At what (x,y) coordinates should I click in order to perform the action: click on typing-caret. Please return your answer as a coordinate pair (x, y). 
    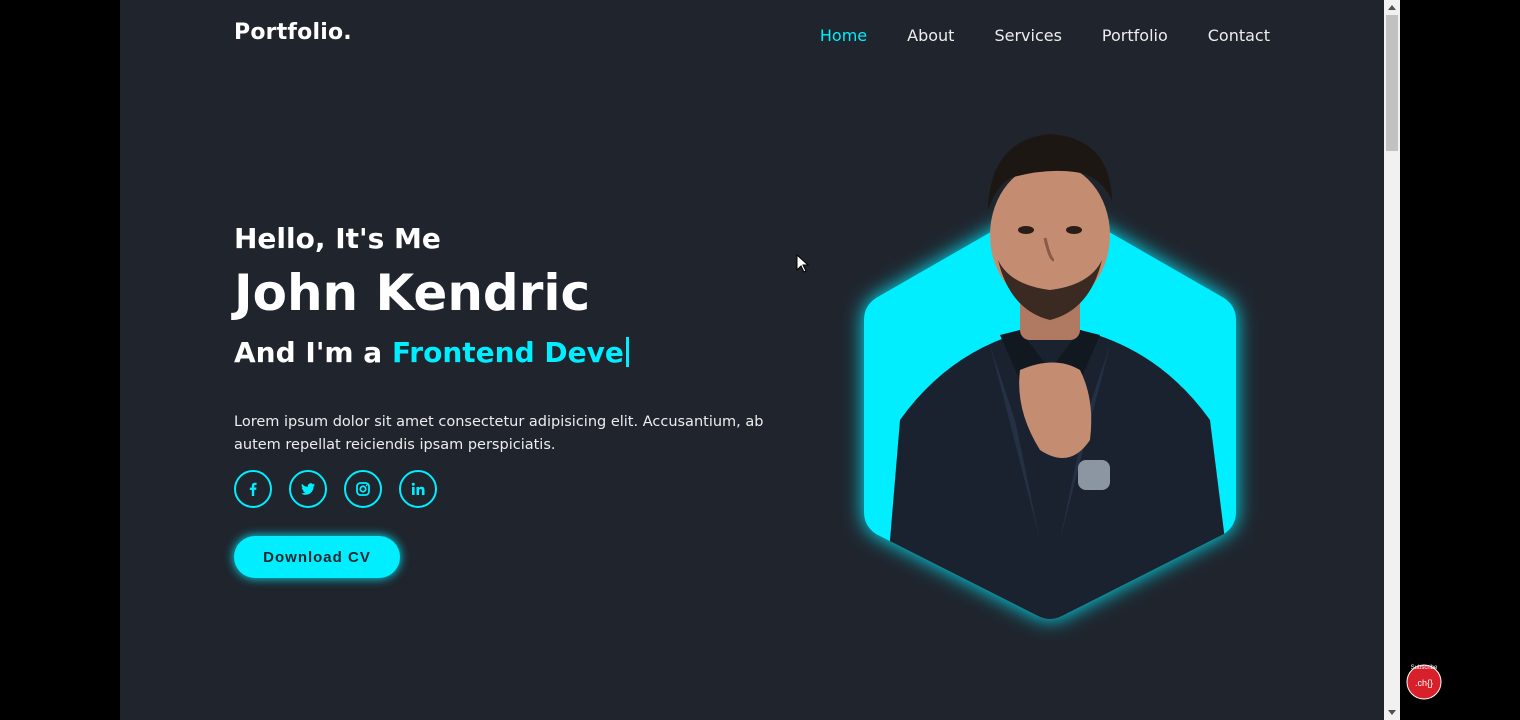
    Looking at the image, I should click on (627, 352).